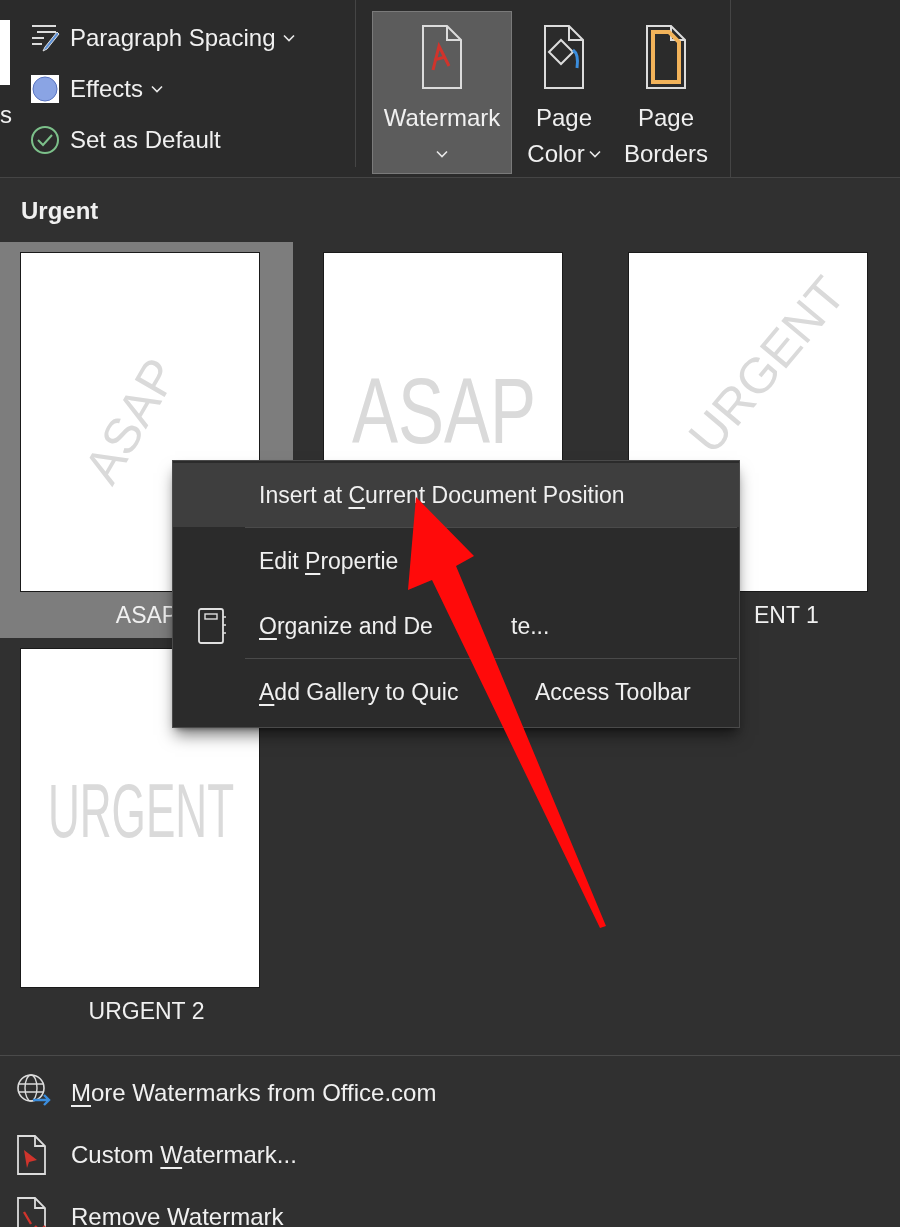 The width and height of the screenshot is (900, 1227). I want to click on ribbon-command: Paragraph Spacing, so click(192, 37).